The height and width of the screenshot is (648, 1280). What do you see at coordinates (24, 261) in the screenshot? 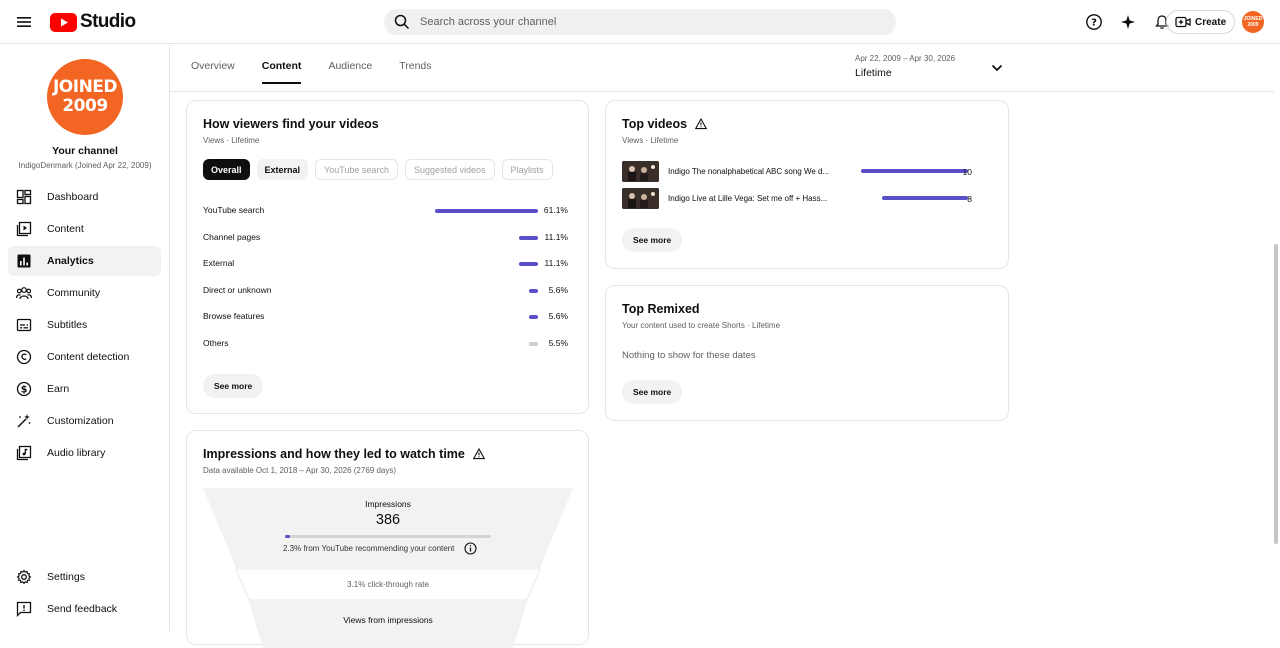
I see `analytics-icon` at bounding box center [24, 261].